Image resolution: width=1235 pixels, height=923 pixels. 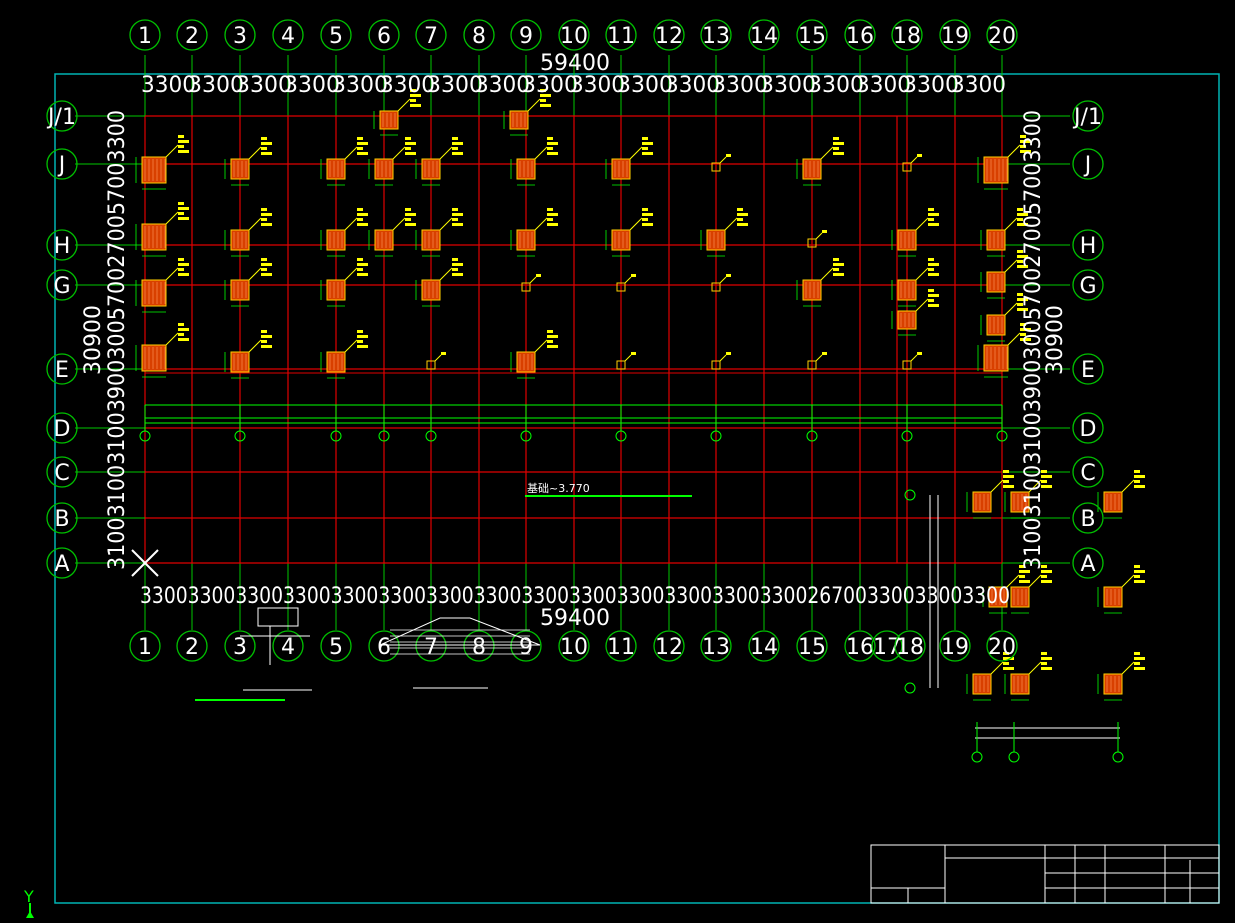 I want to click on axis-bubble-bottom: 2, so click(x=192, y=646).